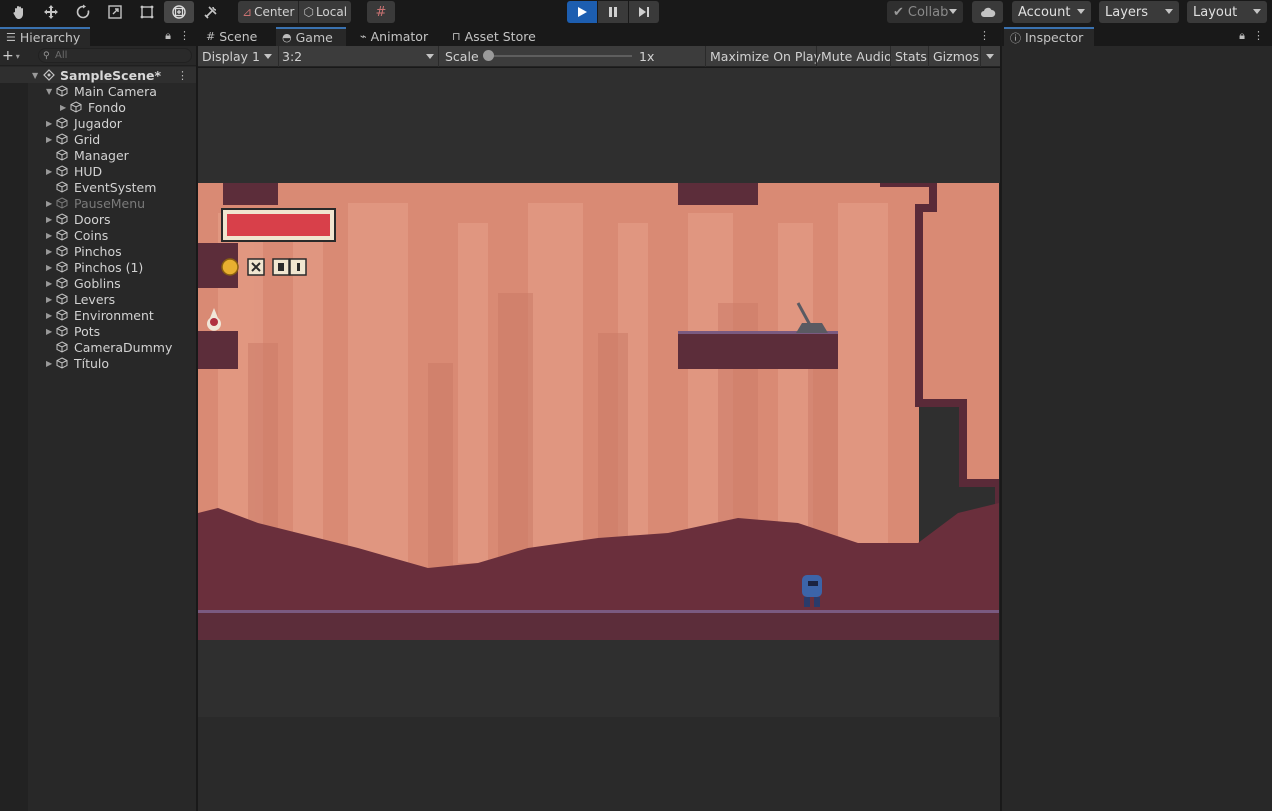 The width and height of the screenshot is (1272, 811). I want to click on hierarchy-item: ▶ Título, so click(98, 363).